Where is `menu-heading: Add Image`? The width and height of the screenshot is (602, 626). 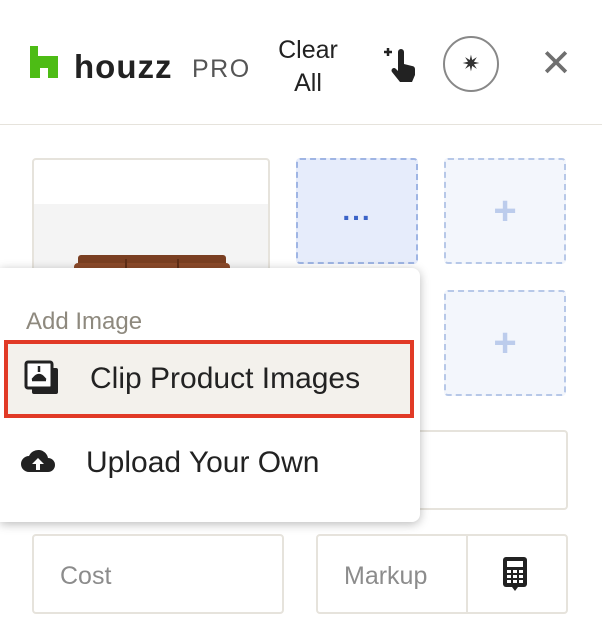 menu-heading: Add Image is located at coordinates (84, 321).